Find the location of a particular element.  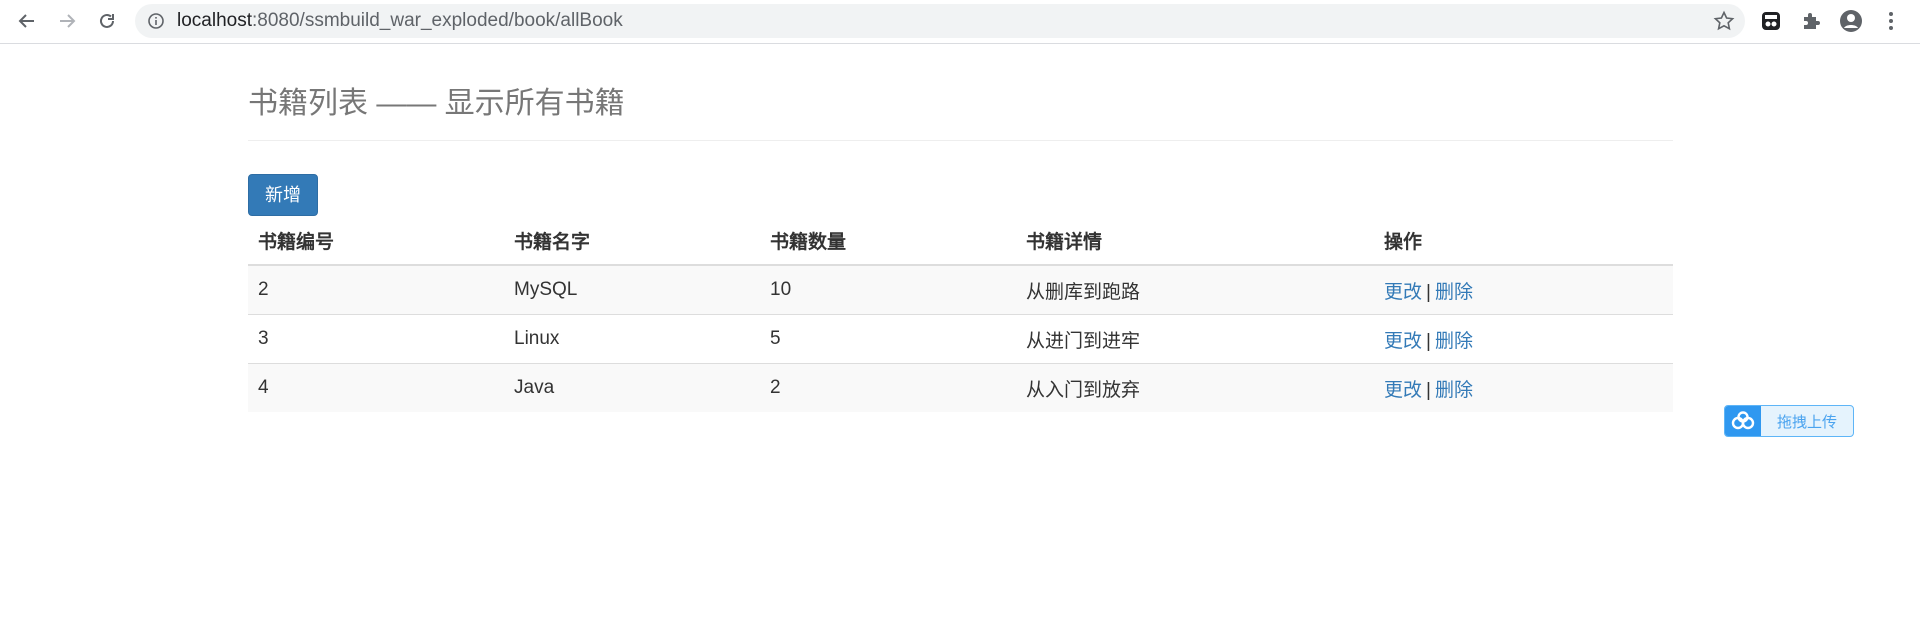

table-row: 4 Java 2 从入门到放弃 更改 | 删除 is located at coordinates (960, 387).